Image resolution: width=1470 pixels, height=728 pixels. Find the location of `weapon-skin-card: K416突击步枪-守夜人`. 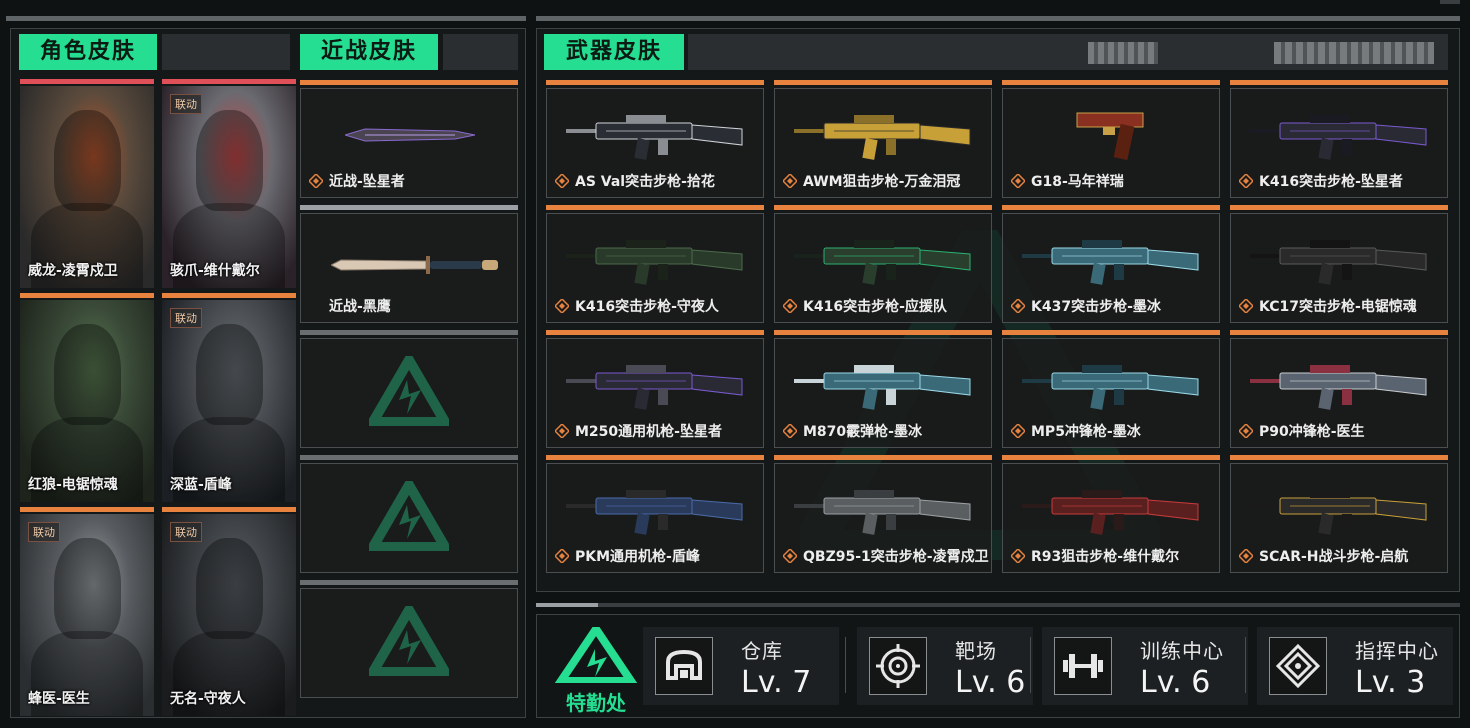

weapon-skin-card: K416突击步枪-守夜人 is located at coordinates (655, 268).